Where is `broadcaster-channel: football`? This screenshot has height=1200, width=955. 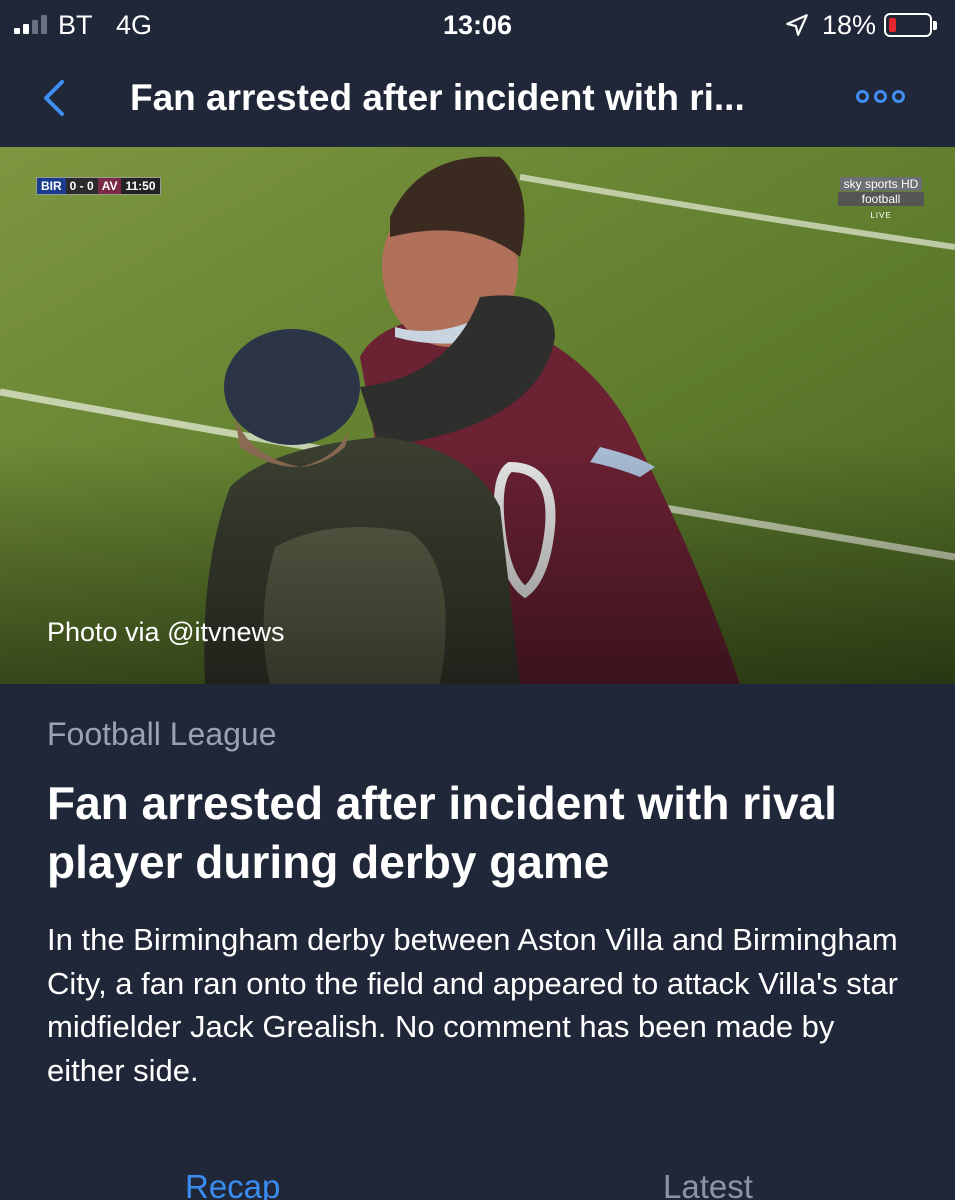 broadcaster-channel: football is located at coordinates (881, 199).